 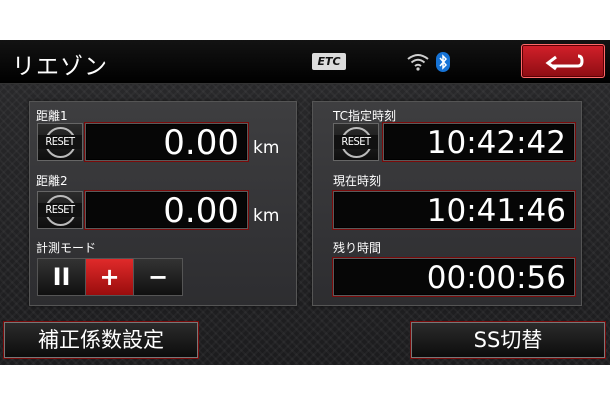 What do you see at coordinates (52, 181) in the screenshot?
I see `distance2-label: 距離2` at bounding box center [52, 181].